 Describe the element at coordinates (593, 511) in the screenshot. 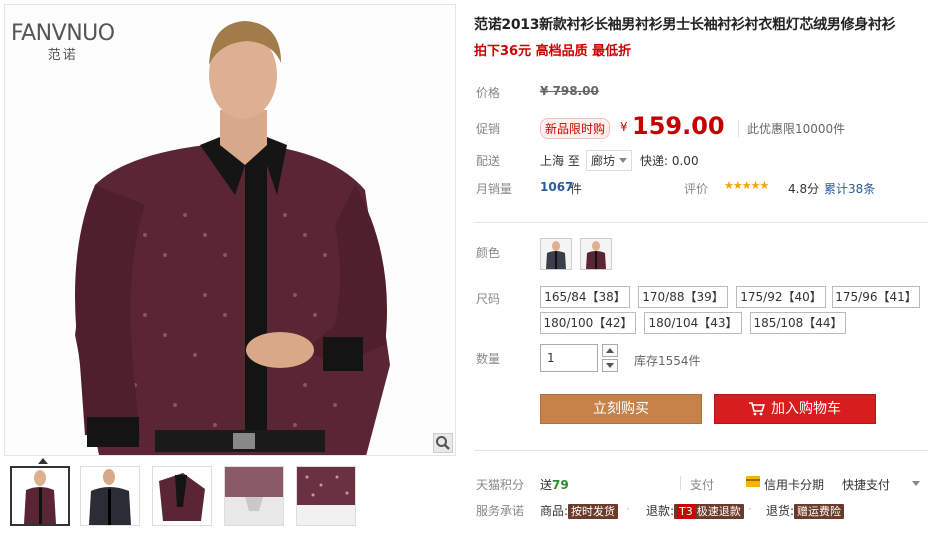

I see `service-shipping-tag: 按时发货` at that location.